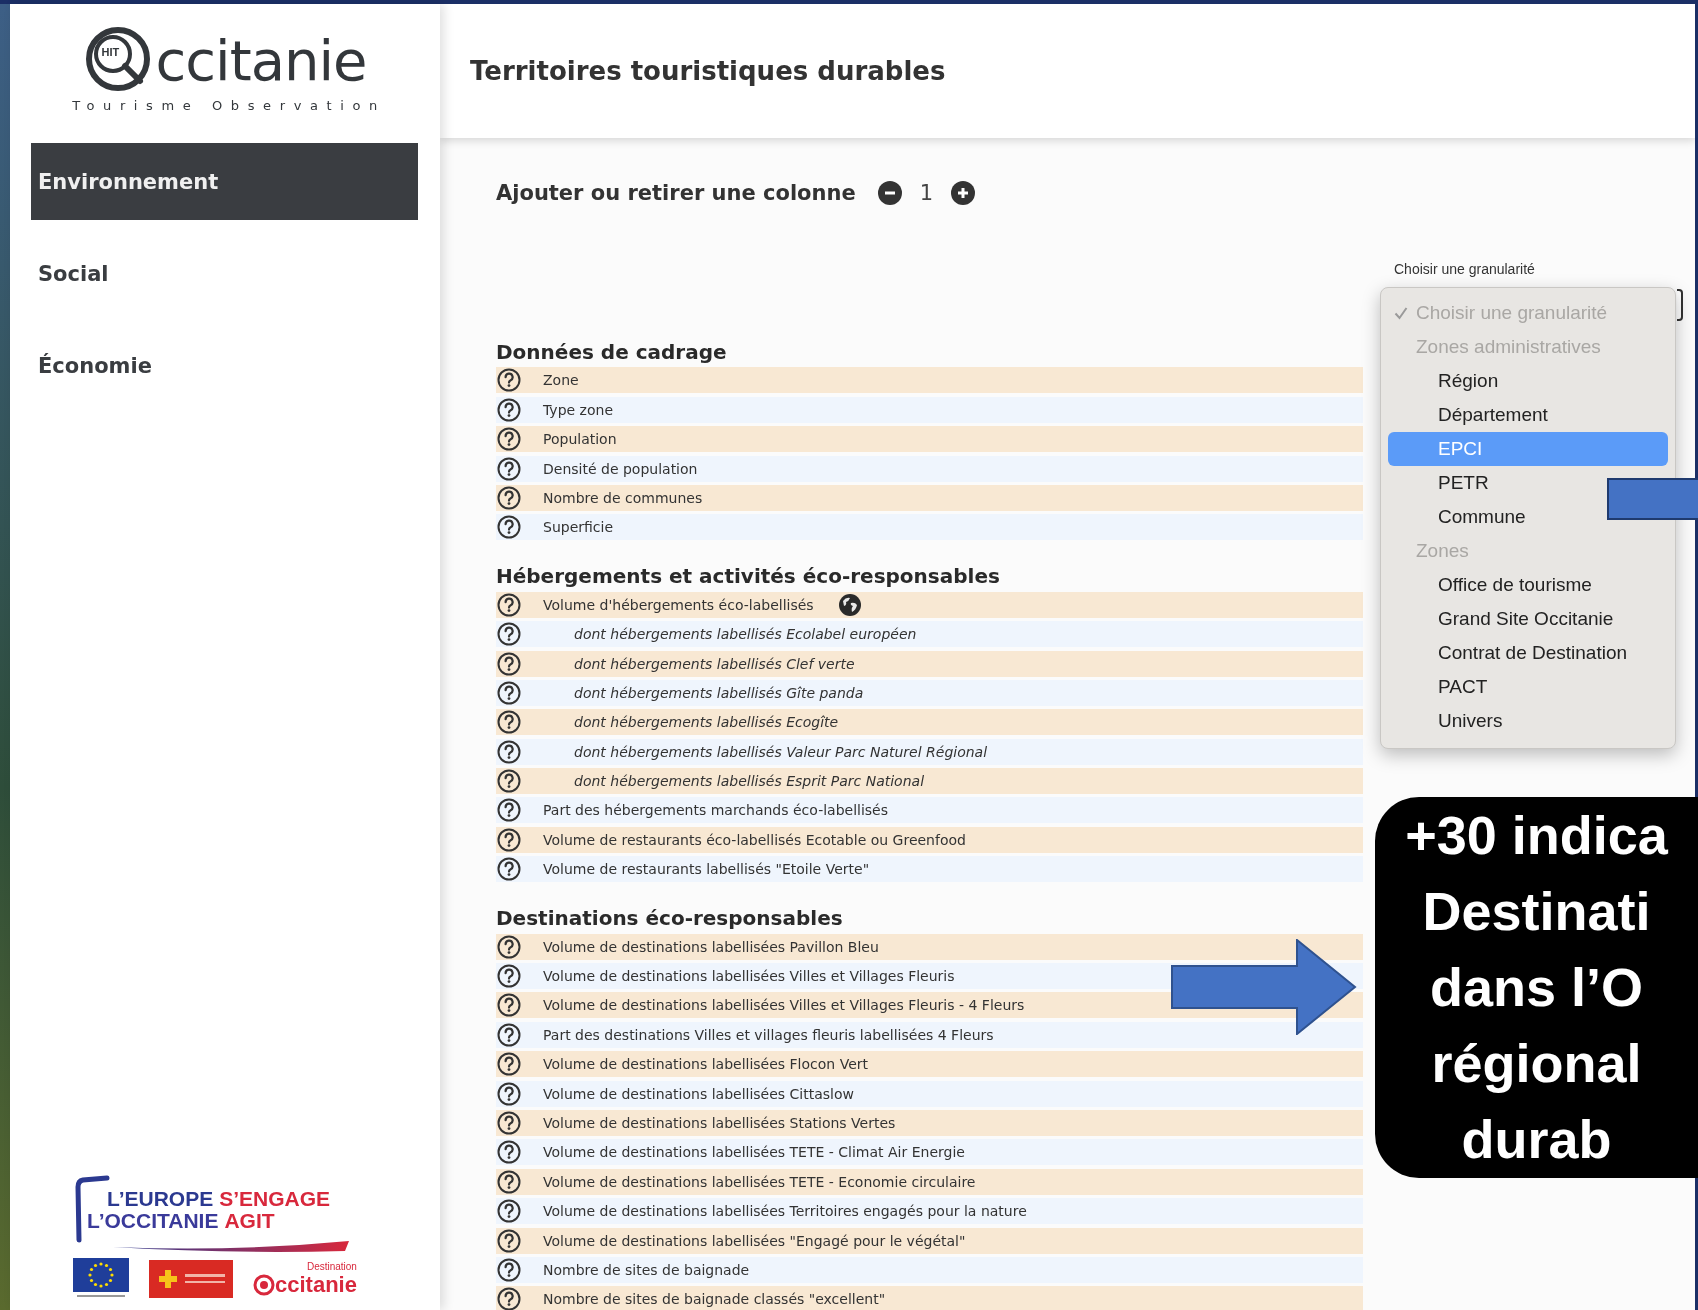 The height and width of the screenshot is (1310, 1698). I want to click on indicator-row: Volume de restaurants labellisés "Etoile Verte", so click(834, 869).